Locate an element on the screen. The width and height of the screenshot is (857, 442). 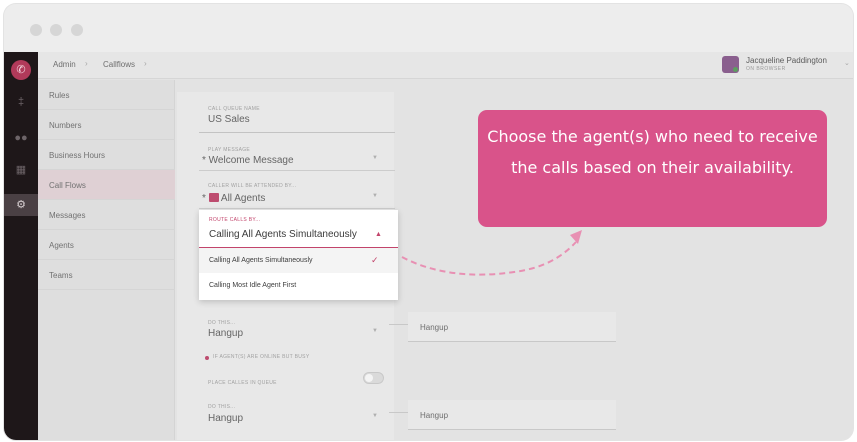
pointer-arrow-icon is located at coordinates (491, 253).